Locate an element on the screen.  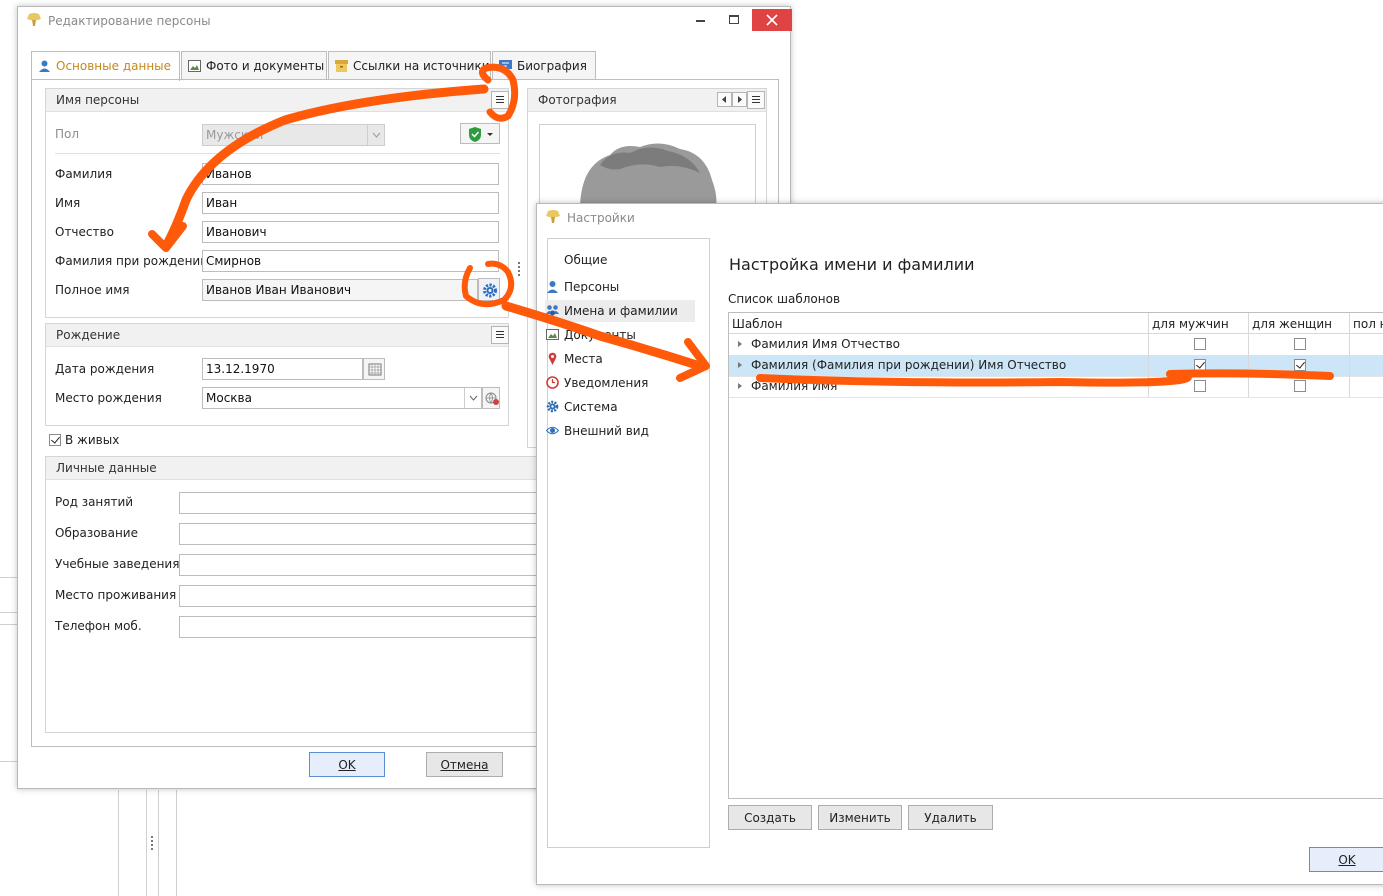
annotation-underline is located at coordinates (1045, 378).